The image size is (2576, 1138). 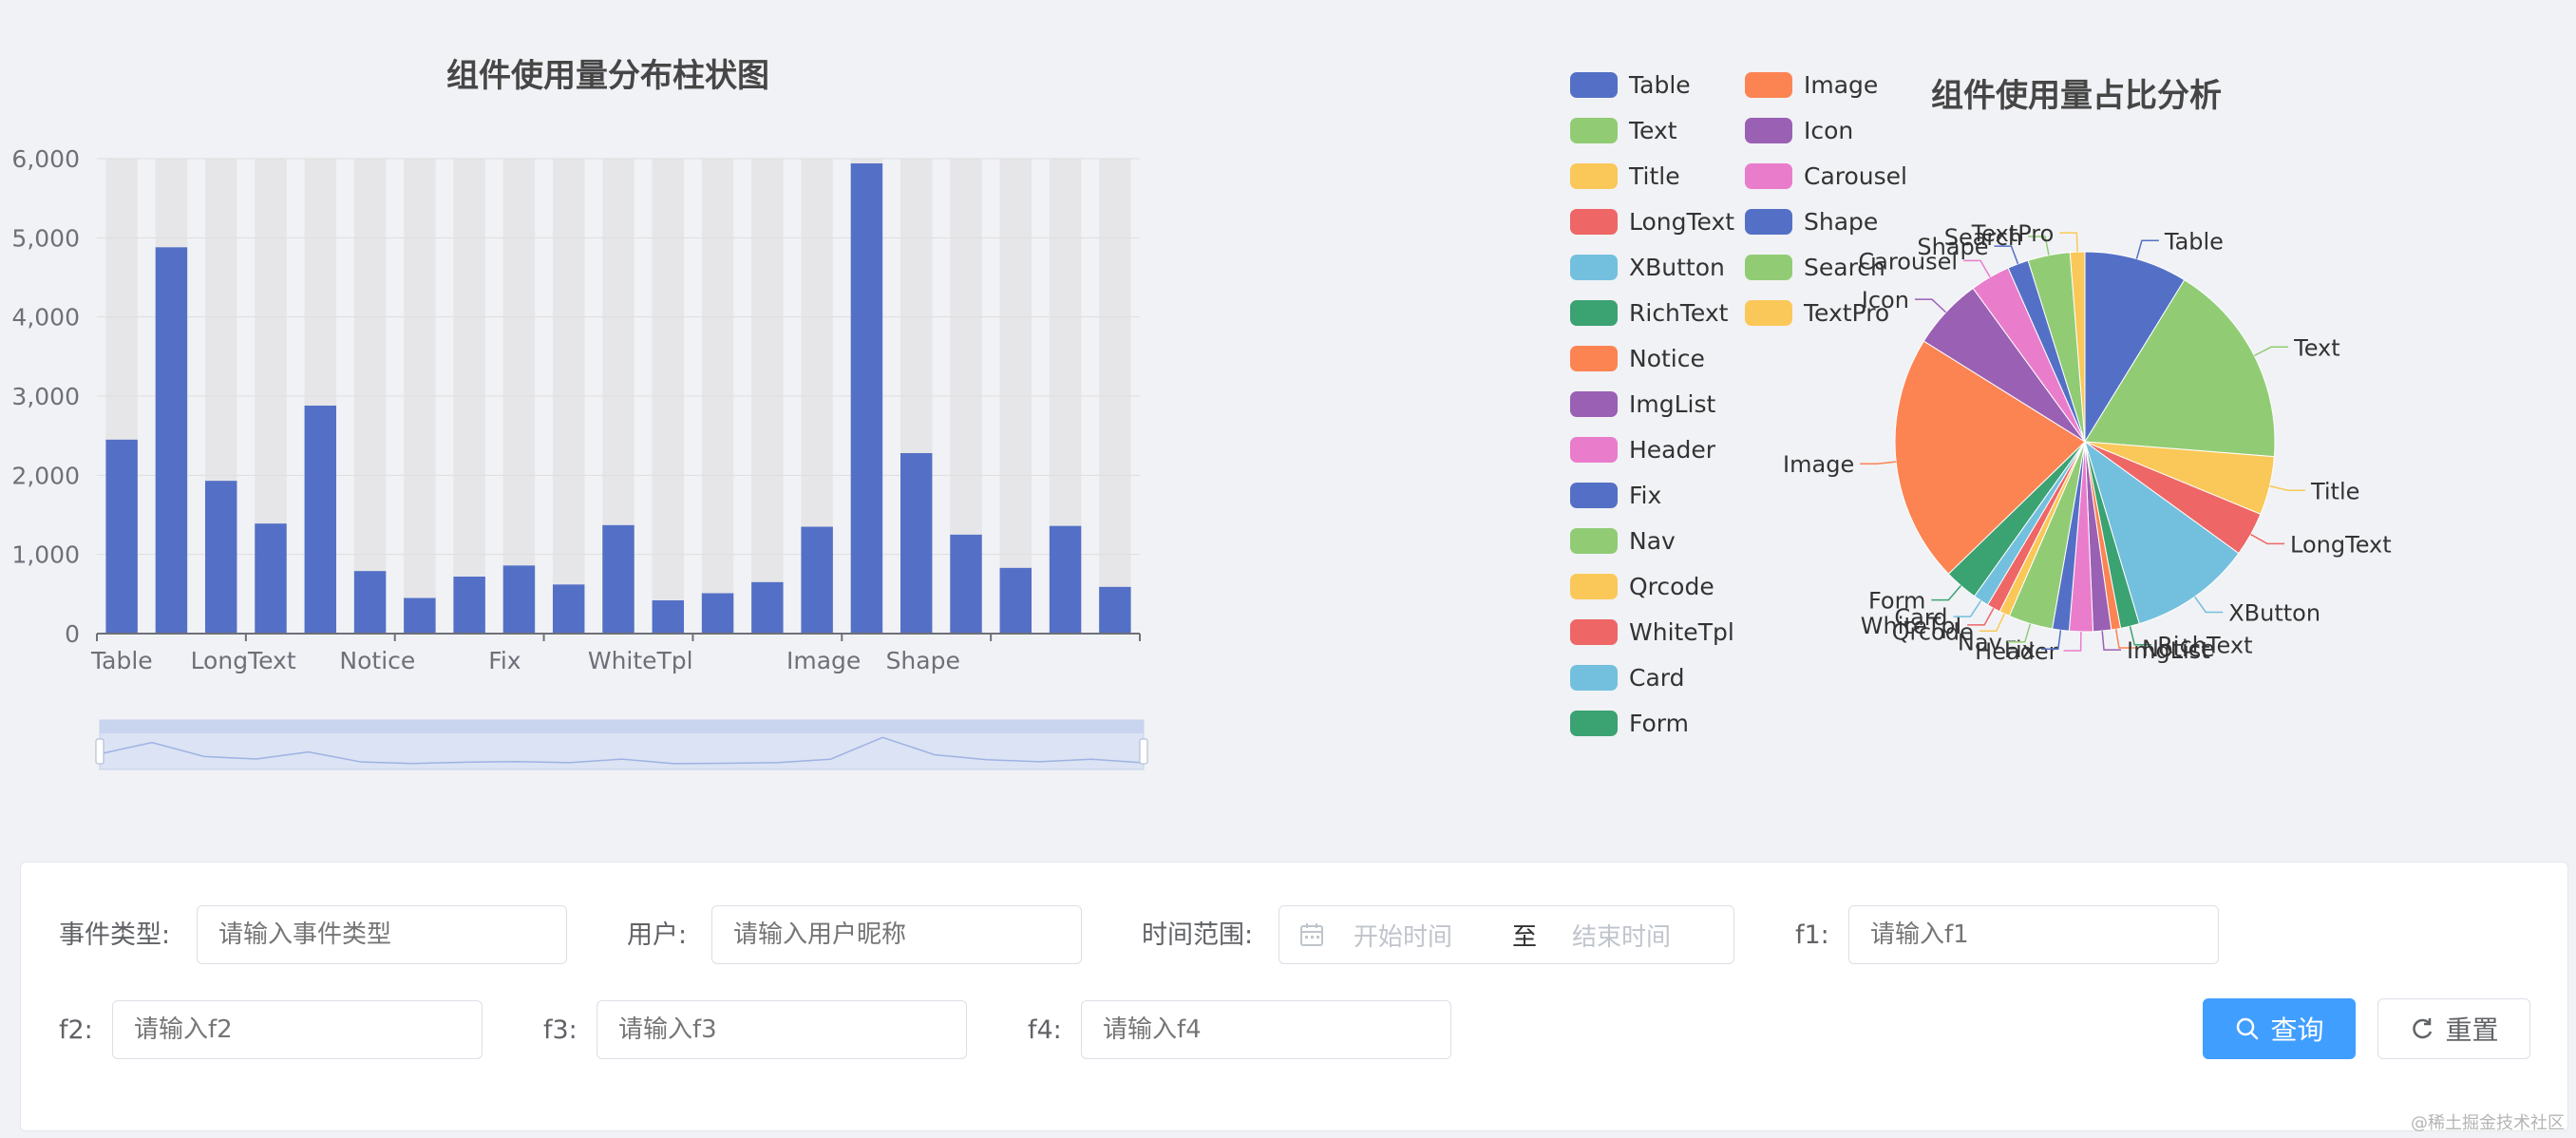 I want to click on bar-Text, so click(x=171, y=440).